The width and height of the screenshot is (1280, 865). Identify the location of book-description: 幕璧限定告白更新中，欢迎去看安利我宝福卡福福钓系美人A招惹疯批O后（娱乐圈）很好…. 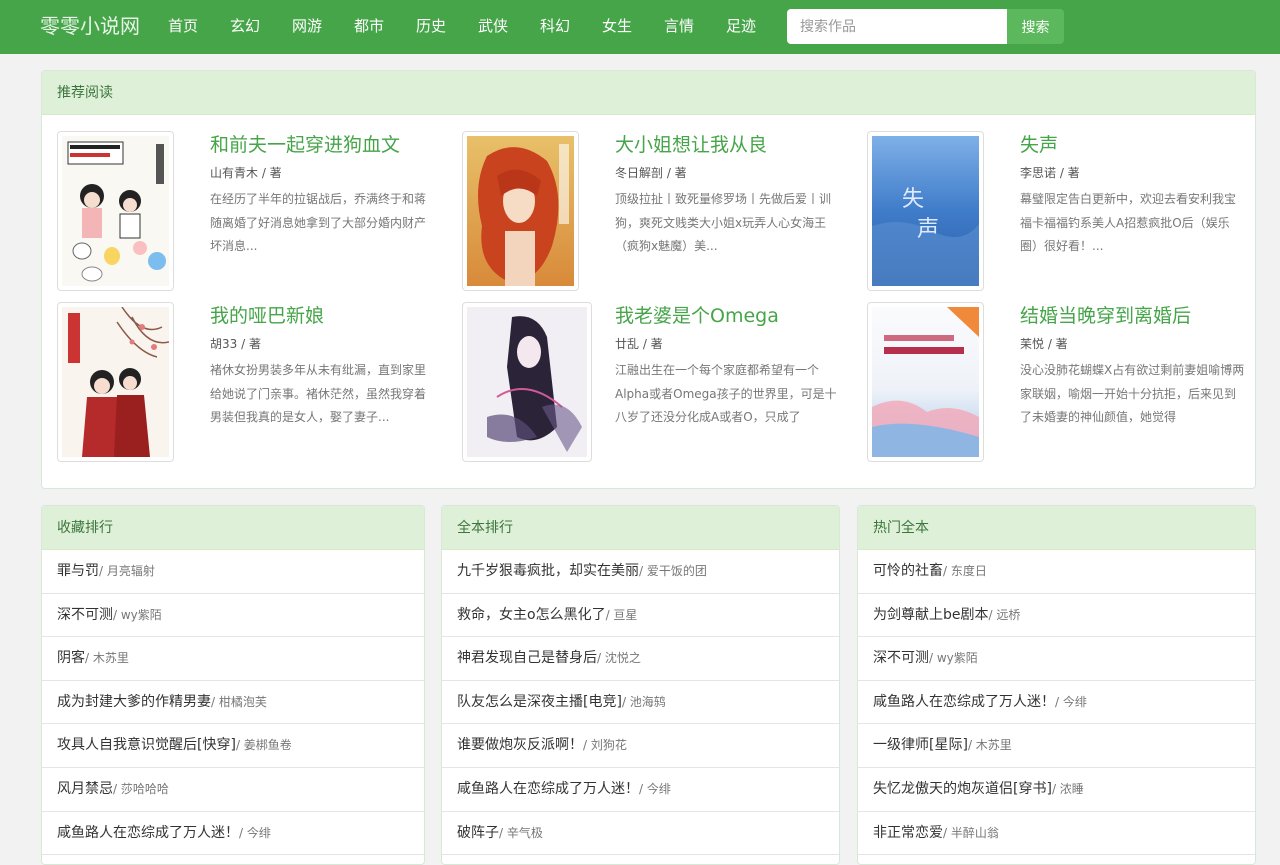
(1128, 222).